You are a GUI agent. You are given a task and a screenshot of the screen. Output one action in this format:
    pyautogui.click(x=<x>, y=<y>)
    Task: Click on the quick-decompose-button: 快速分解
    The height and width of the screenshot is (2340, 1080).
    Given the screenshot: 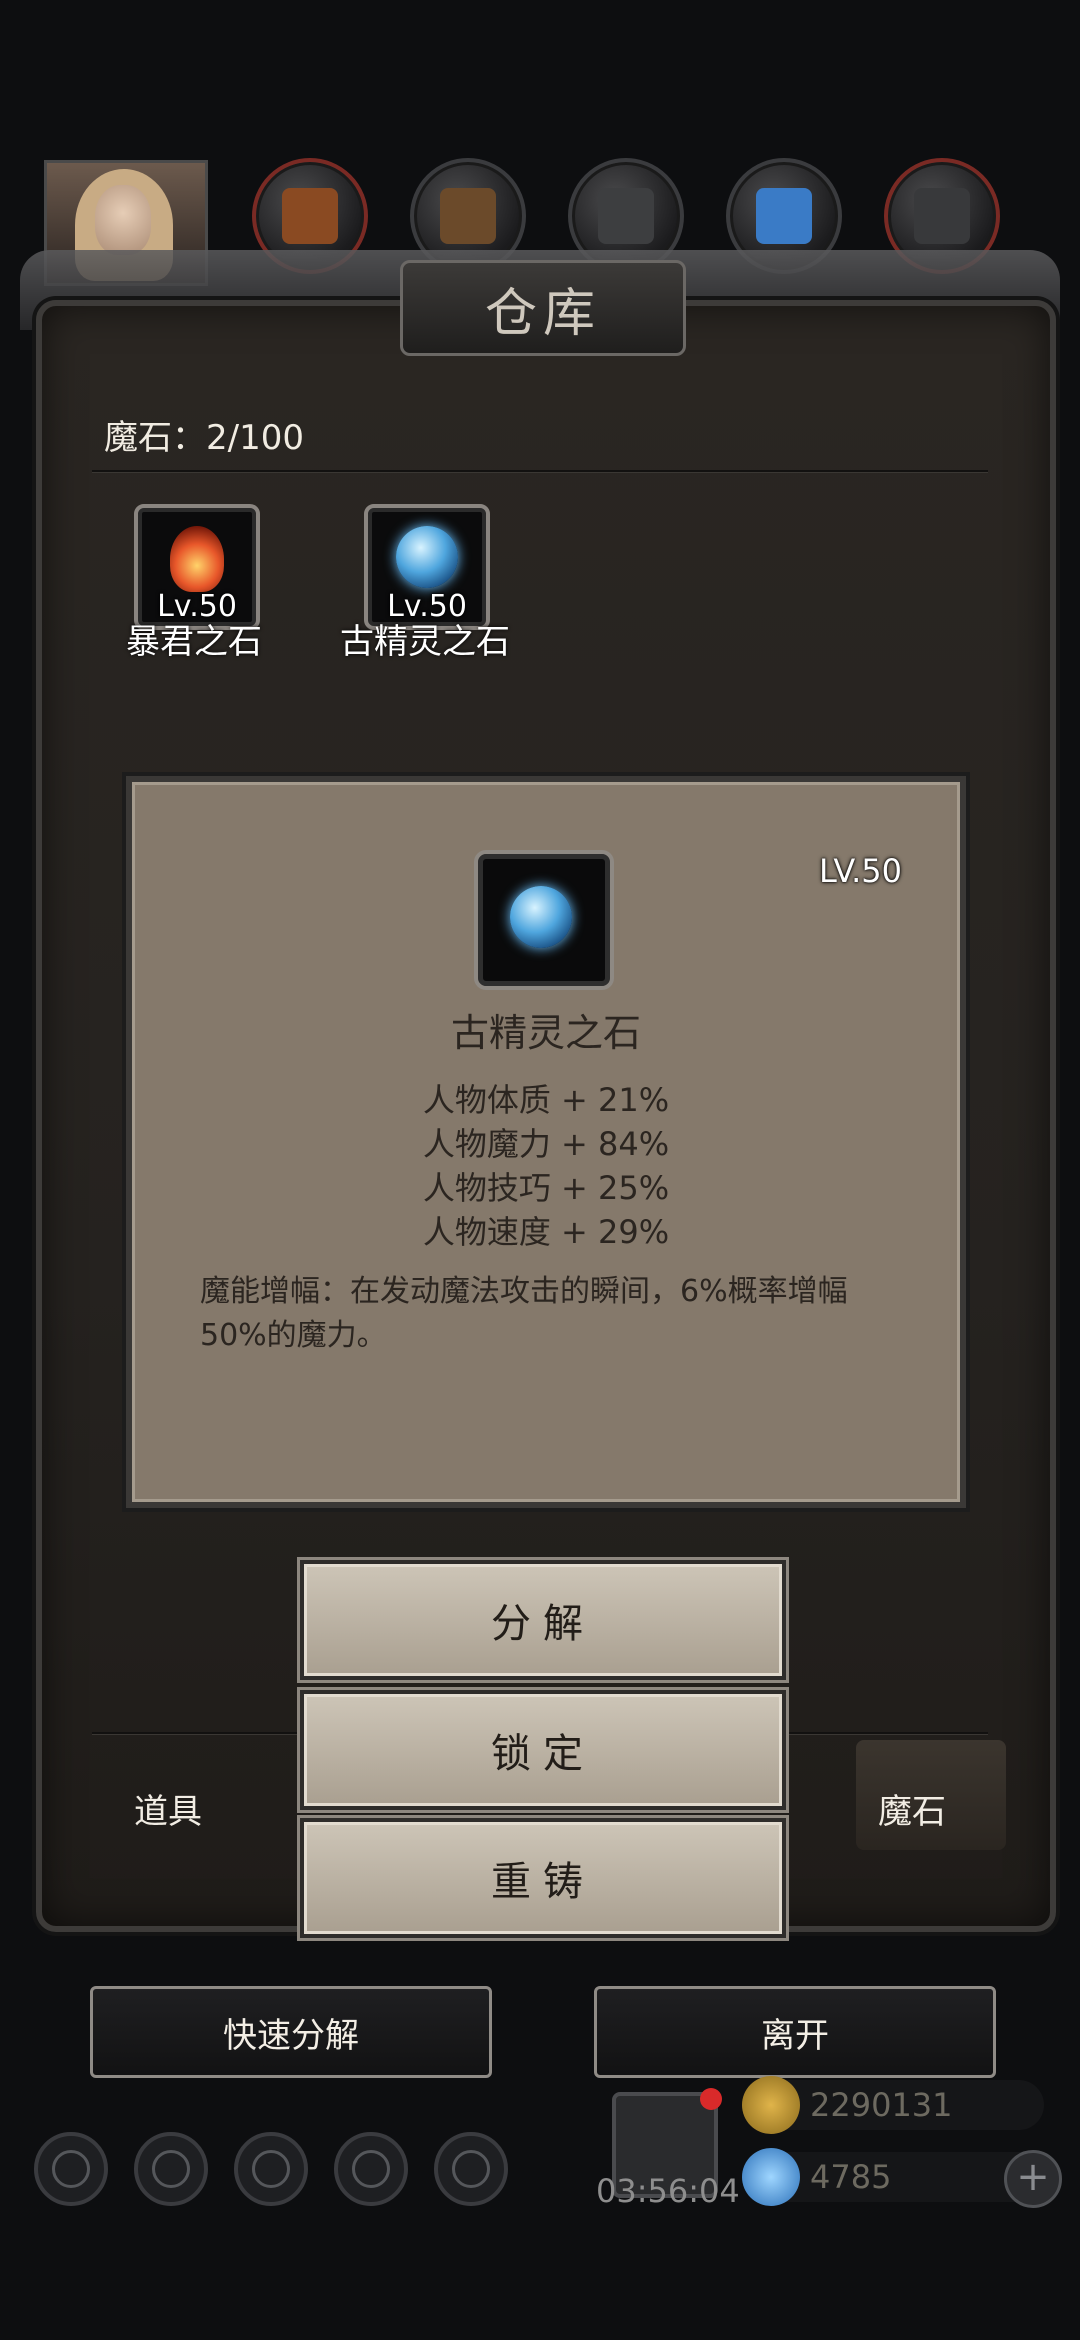 What is the action you would take?
    pyautogui.click(x=291, y=2032)
    